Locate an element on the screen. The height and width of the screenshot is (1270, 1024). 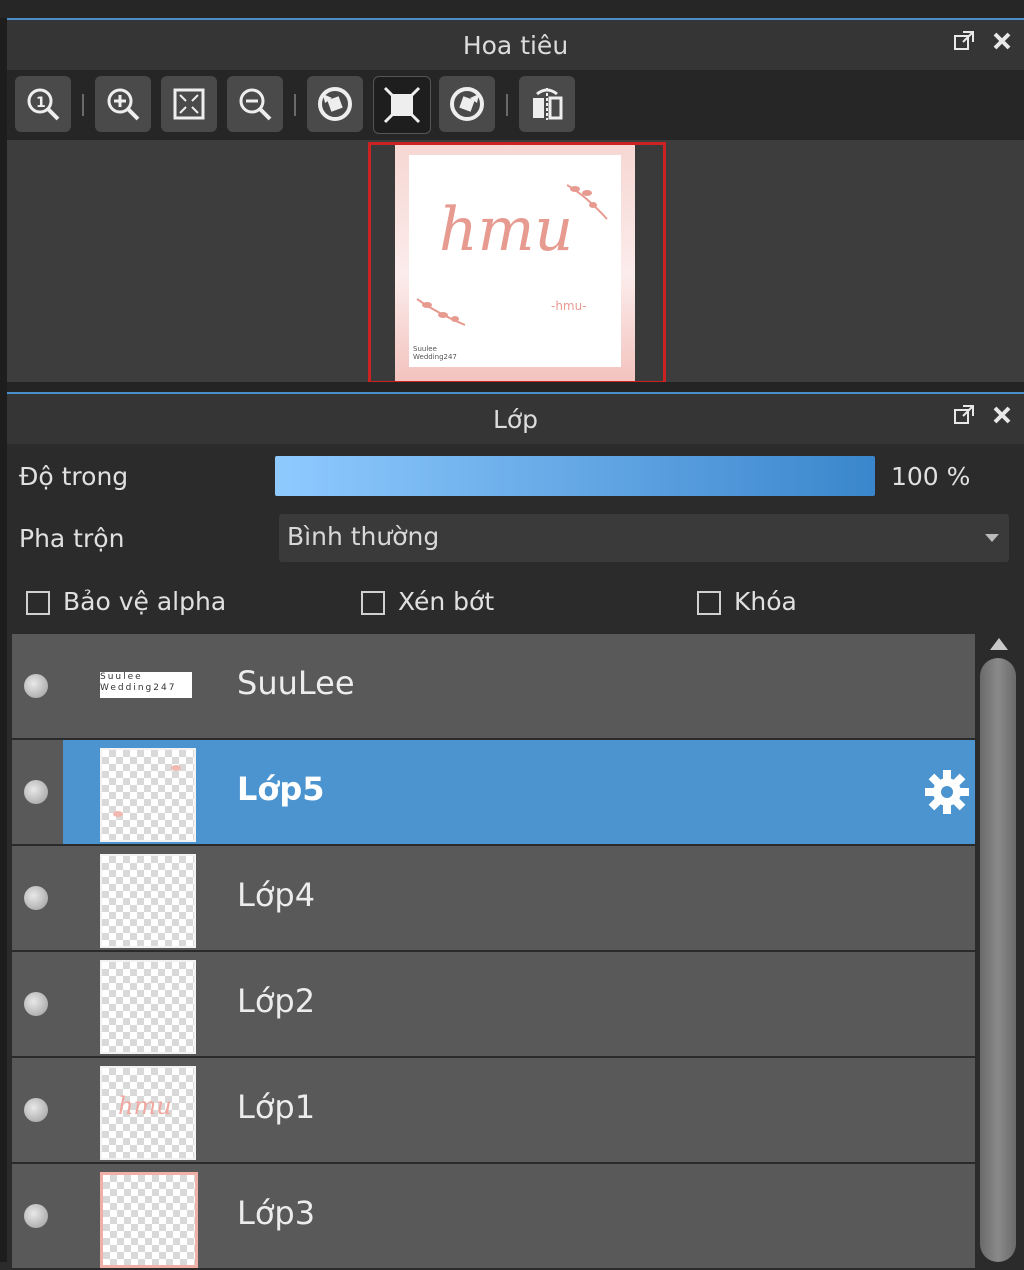
navigator-title: Hoa tiêu is located at coordinates (515, 45).